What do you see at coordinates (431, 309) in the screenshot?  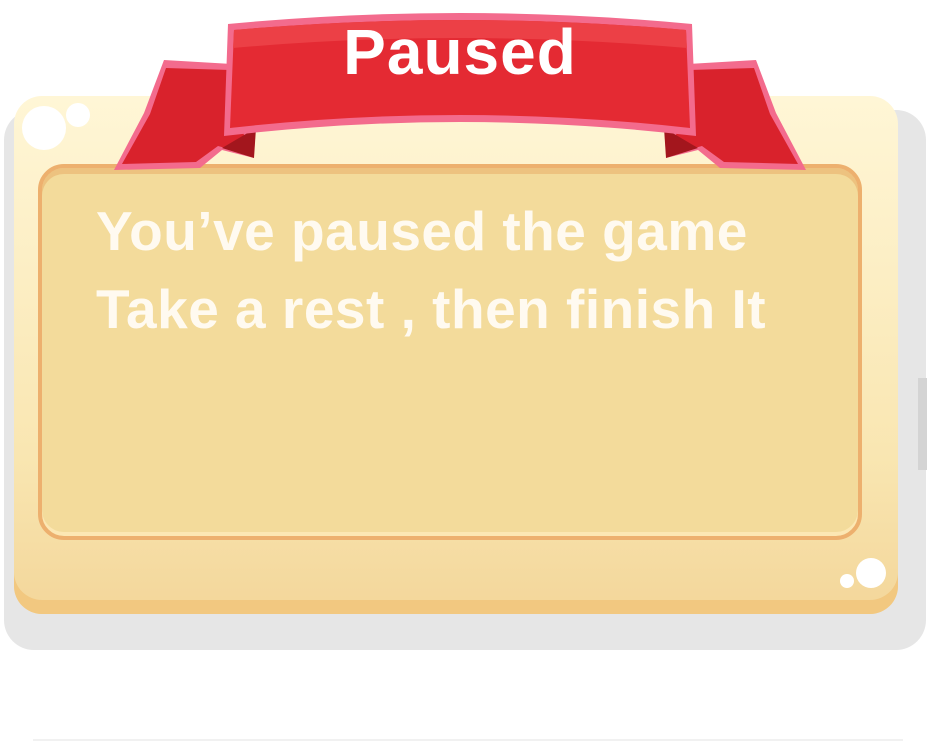 I see `message-line-2: Take a rest , then finish It` at bounding box center [431, 309].